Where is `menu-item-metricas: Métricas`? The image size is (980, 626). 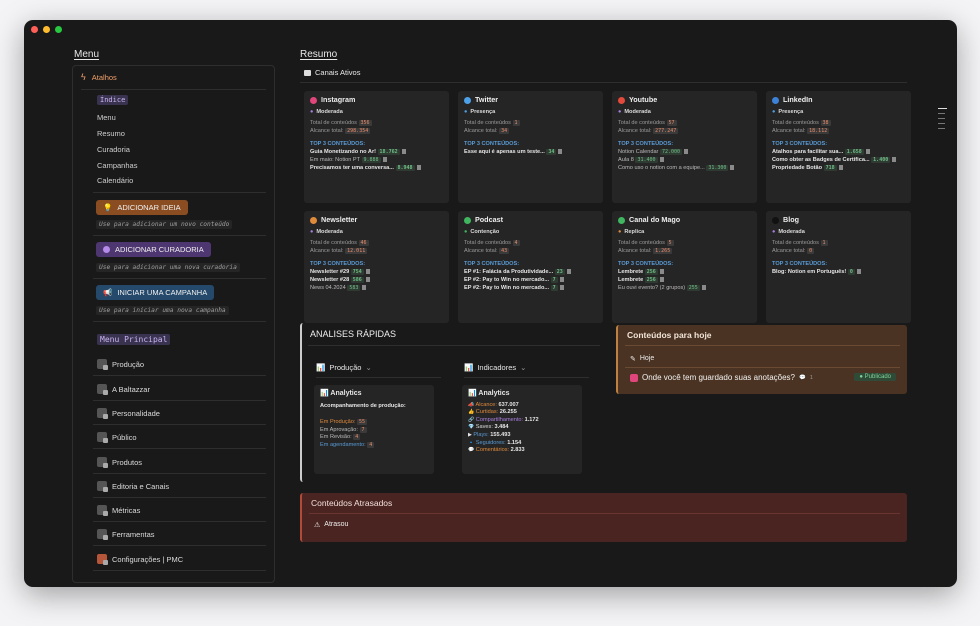
menu-item-metricas: Métricas is located at coordinates (118, 510).